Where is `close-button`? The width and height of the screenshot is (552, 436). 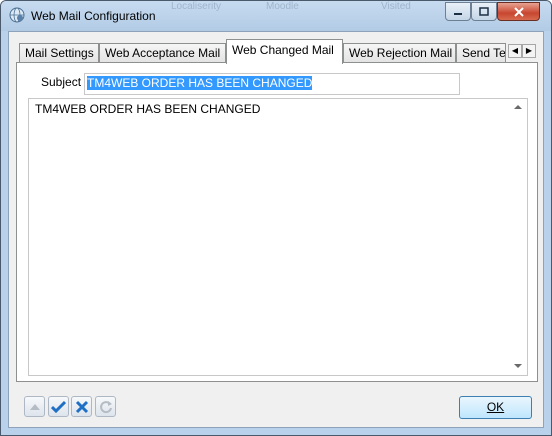 close-button is located at coordinates (518, 11).